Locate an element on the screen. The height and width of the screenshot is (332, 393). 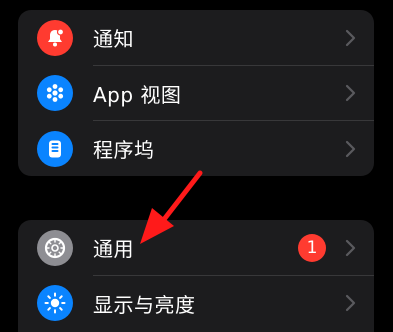
dock-icon is located at coordinates (55, 148).